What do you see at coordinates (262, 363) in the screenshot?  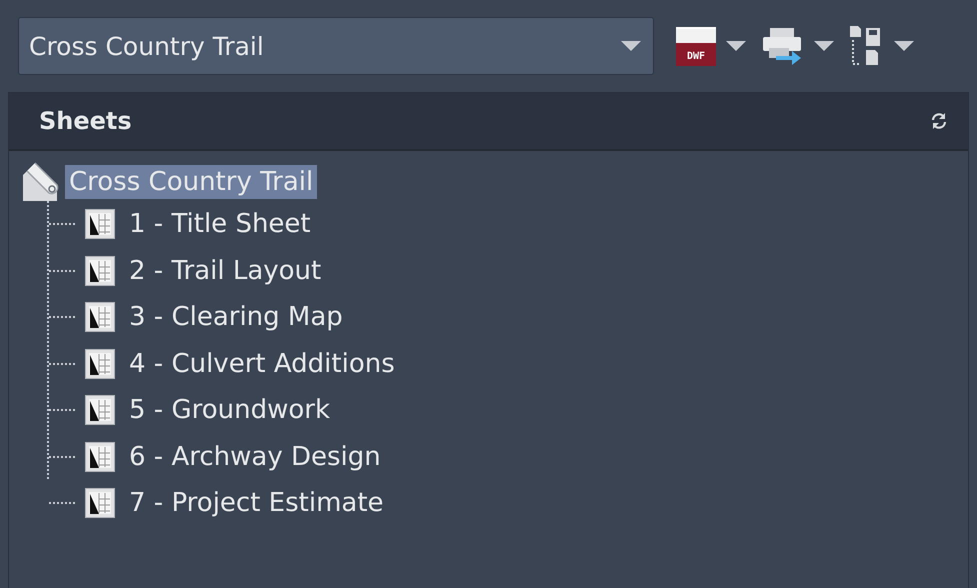 I see `tree-node: 4 - Culvert Additions` at bounding box center [262, 363].